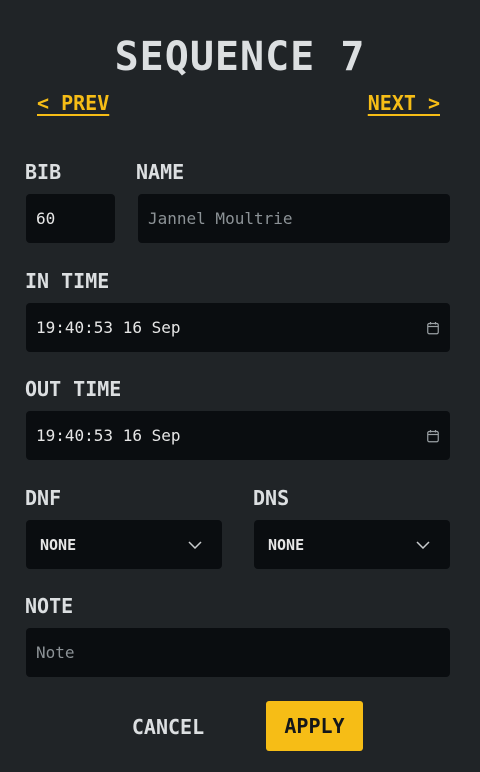 Image resolution: width=480 pixels, height=772 pixels. I want to click on out-time-value: 19:40:53 16 Sep, so click(108, 435).